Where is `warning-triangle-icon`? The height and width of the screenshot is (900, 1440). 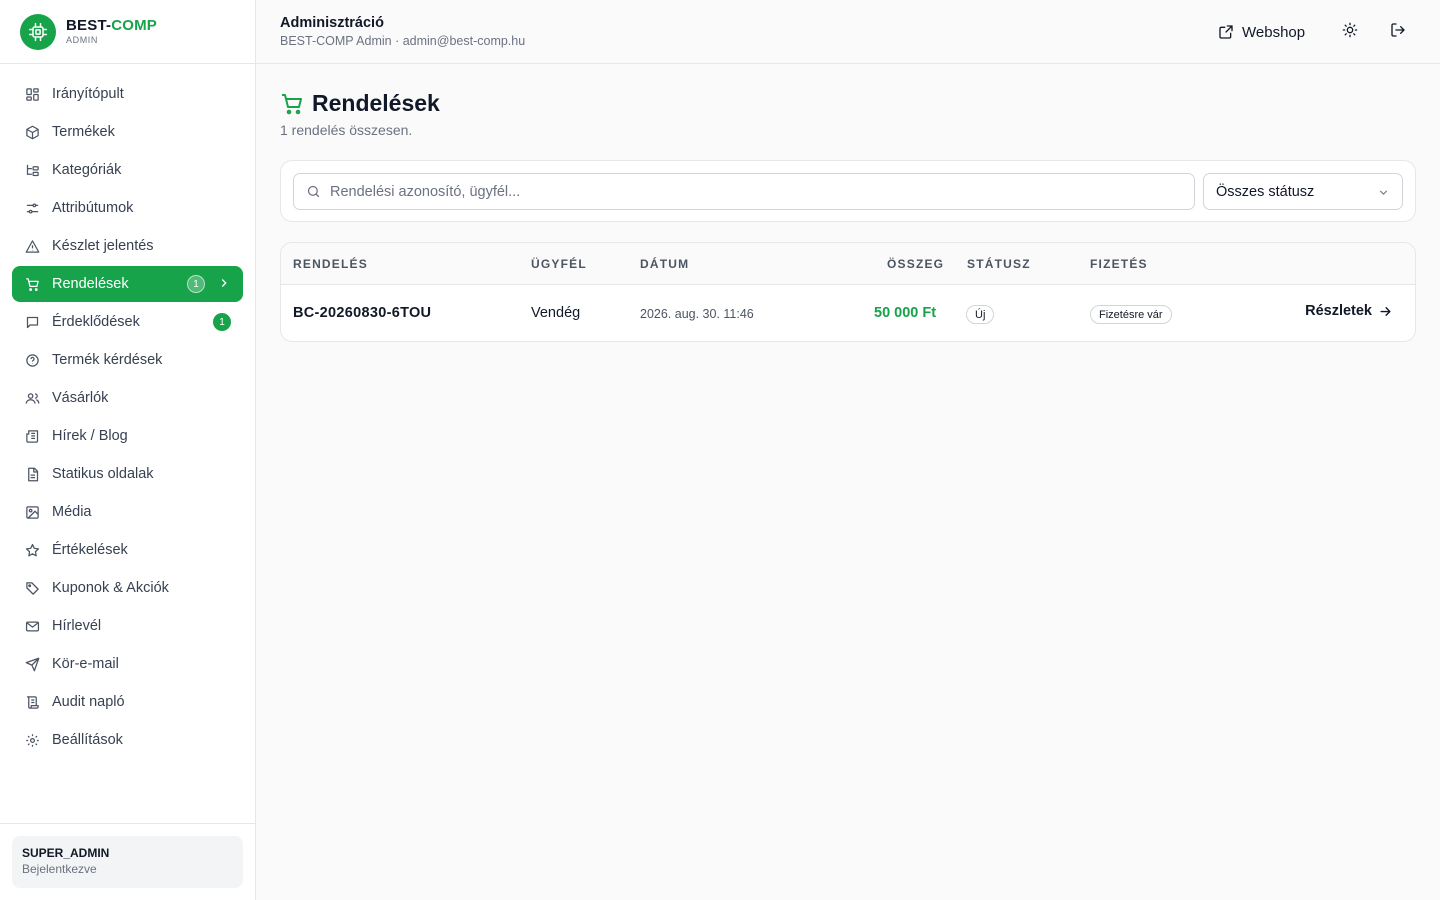
warning-triangle-icon is located at coordinates (32, 246).